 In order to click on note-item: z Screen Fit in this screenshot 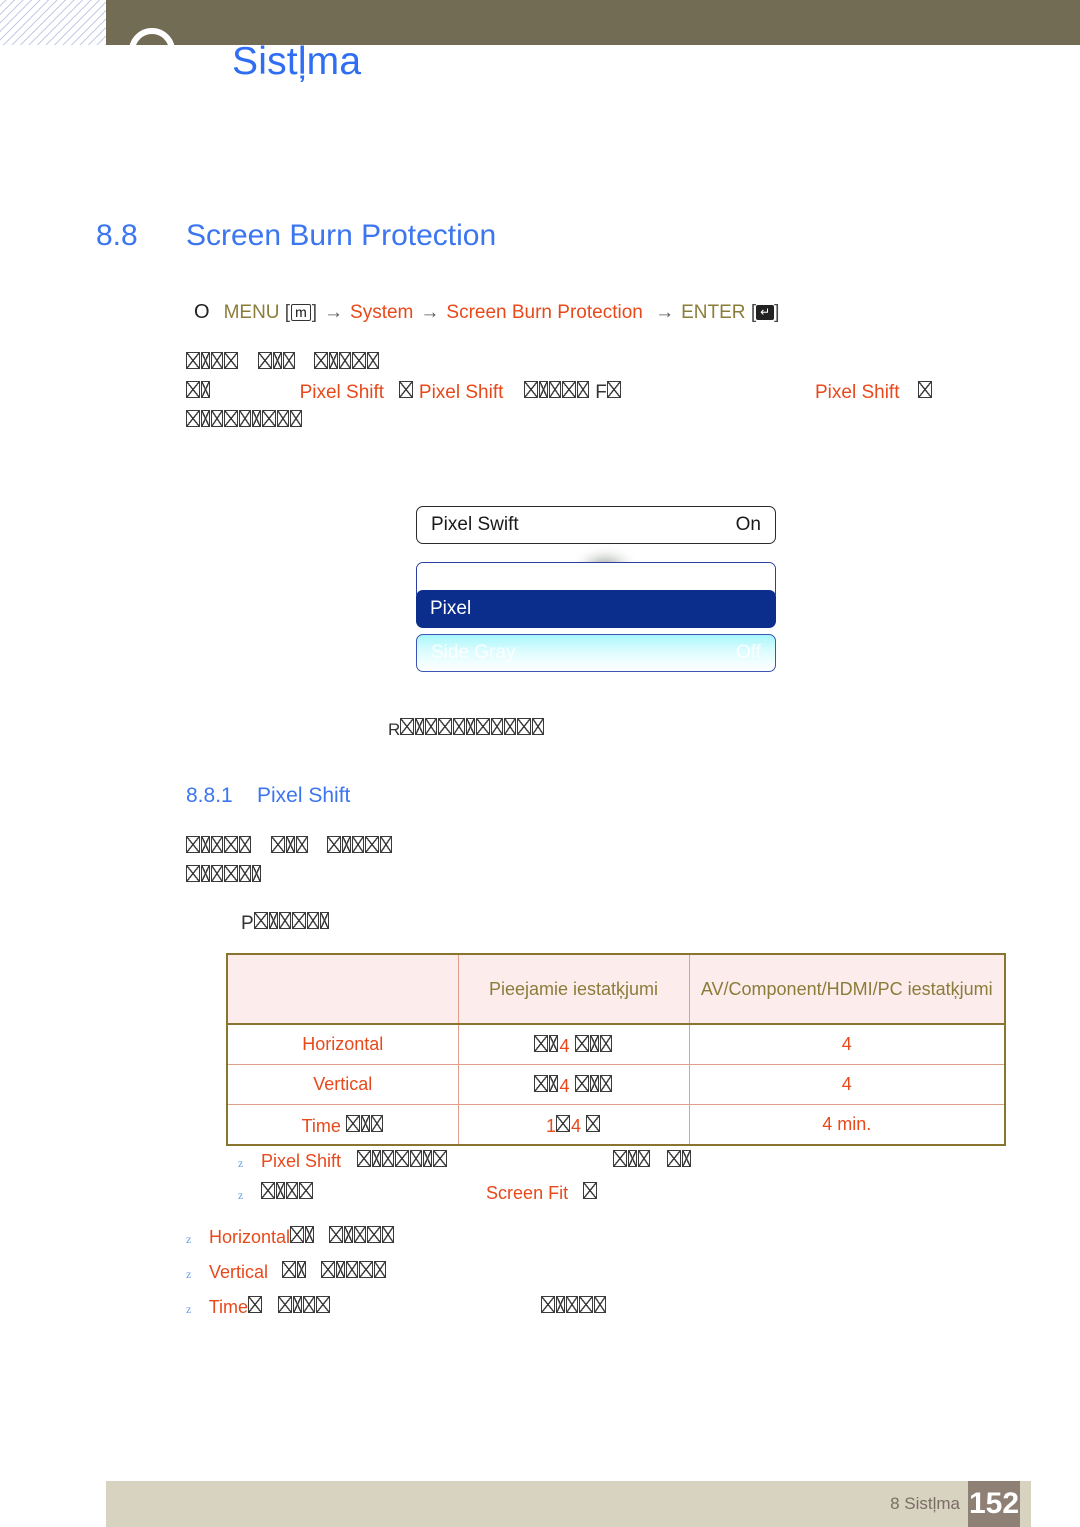, I will do `click(418, 1193)`.